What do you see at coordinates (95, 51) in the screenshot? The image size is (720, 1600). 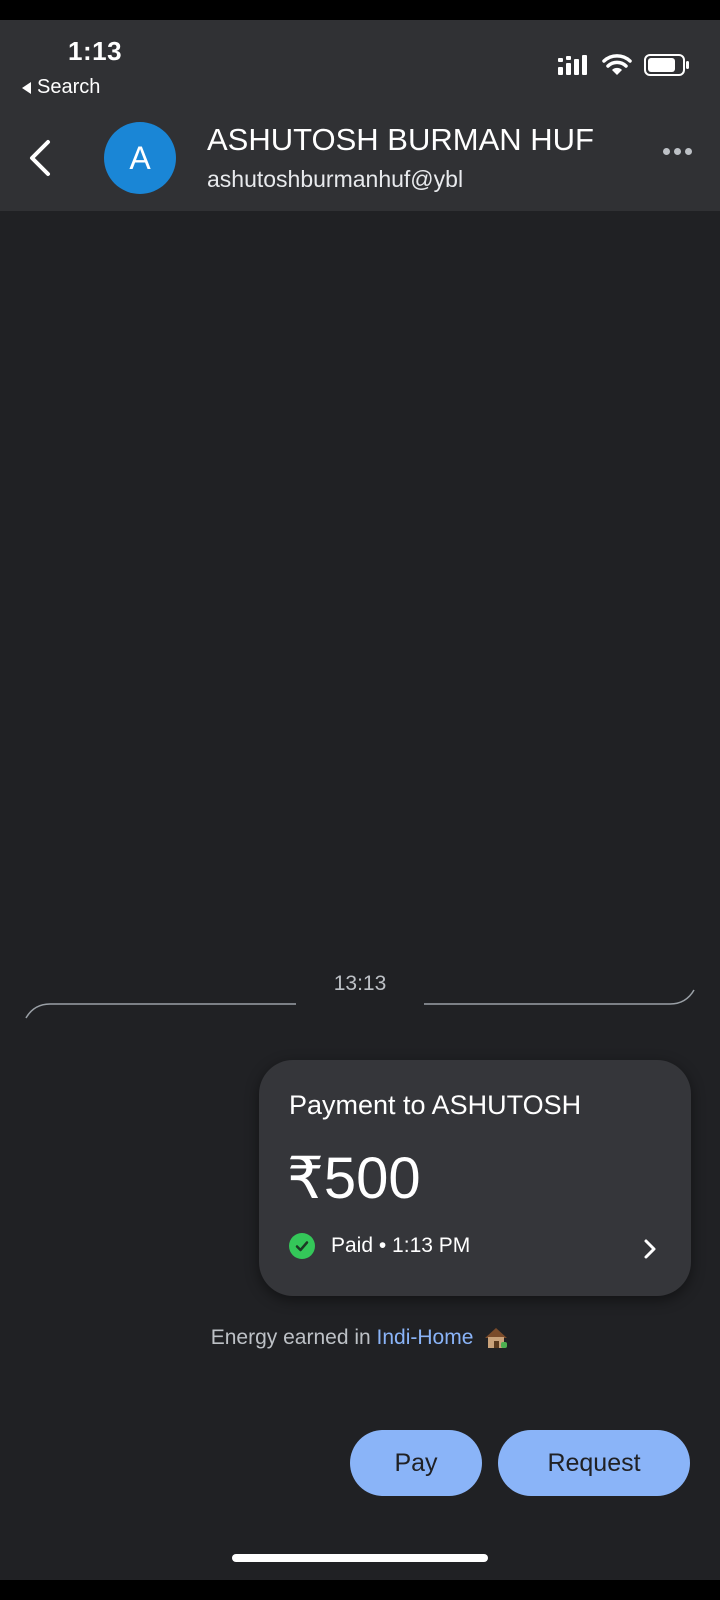 I see `status-time: 1:13` at bounding box center [95, 51].